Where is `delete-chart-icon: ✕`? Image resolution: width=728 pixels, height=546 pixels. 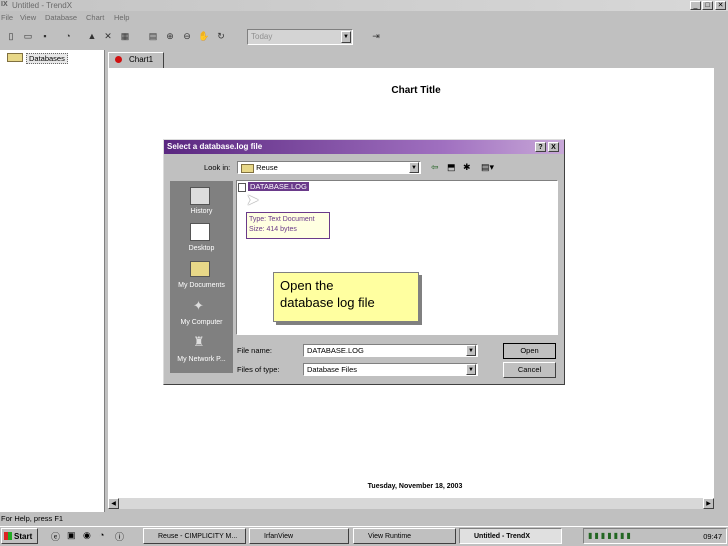 delete-chart-icon: ✕ is located at coordinates (108, 36).